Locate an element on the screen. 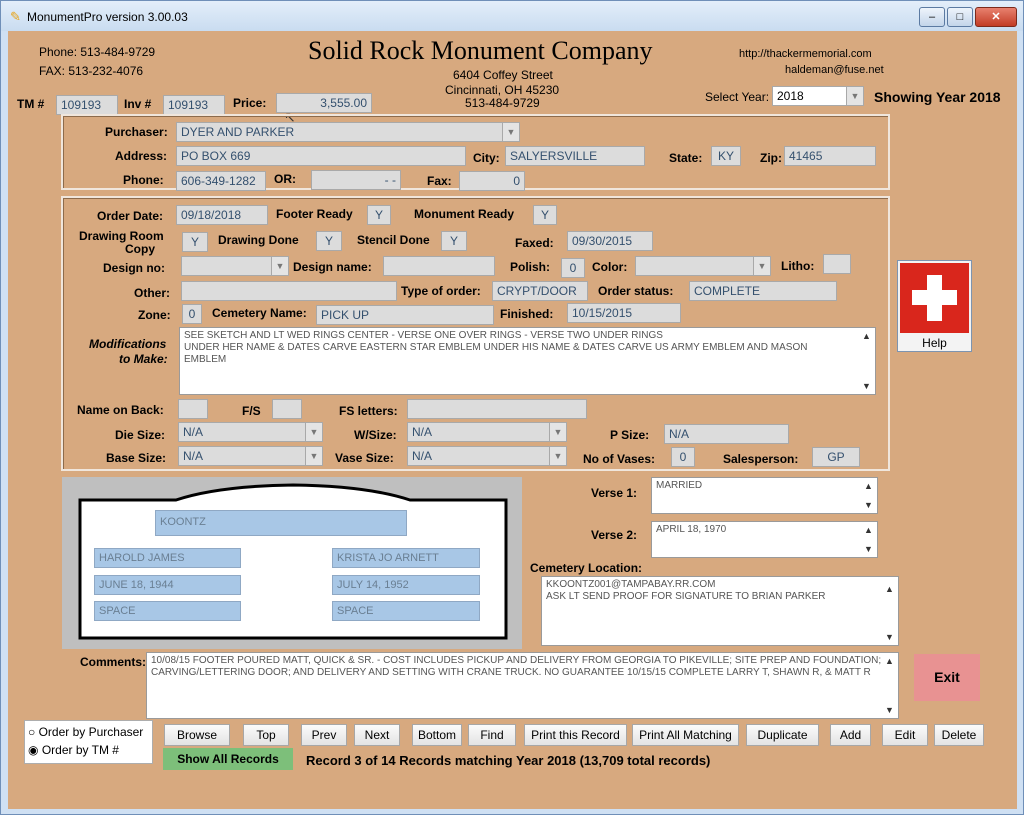  order-status-field: COMPLETE is located at coordinates (763, 291).